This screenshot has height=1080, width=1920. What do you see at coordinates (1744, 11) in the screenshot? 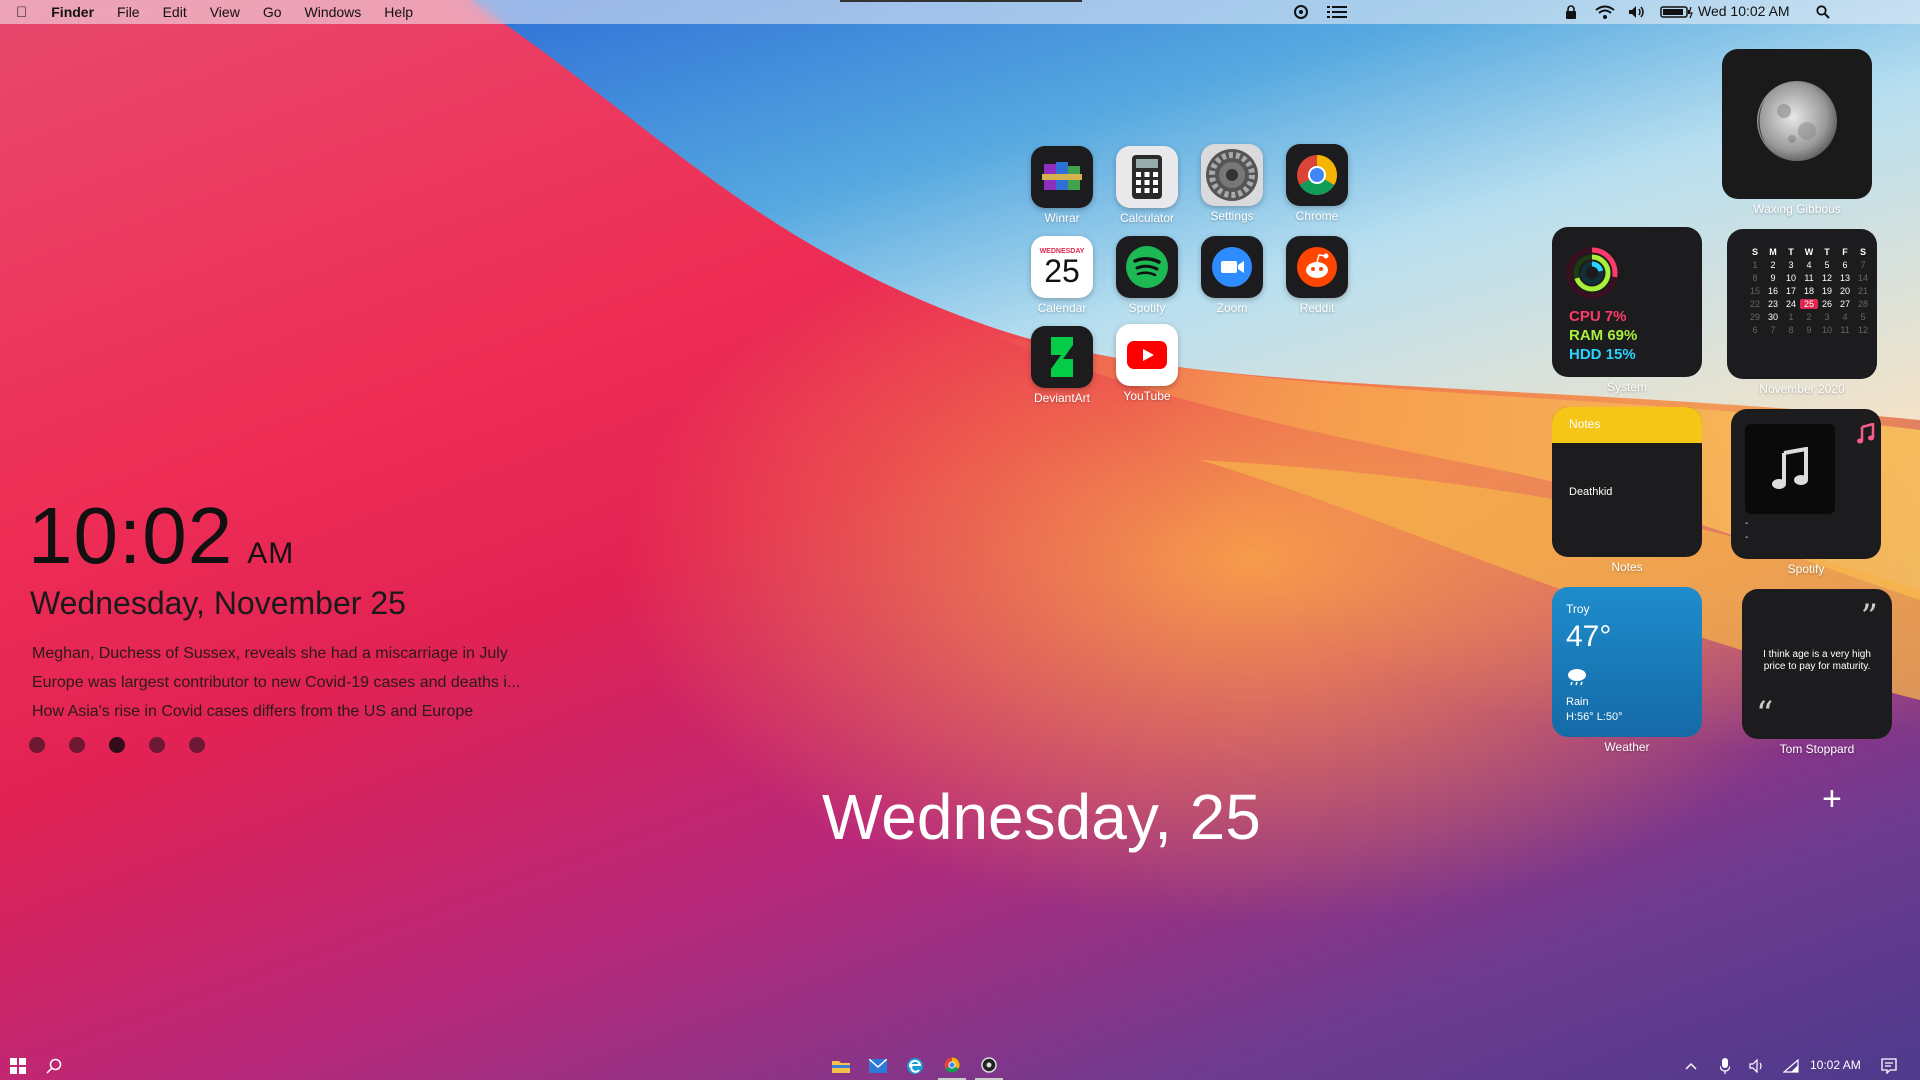
I see `menubar-clock: Wed 10:02 AM` at bounding box center [1744, 11].